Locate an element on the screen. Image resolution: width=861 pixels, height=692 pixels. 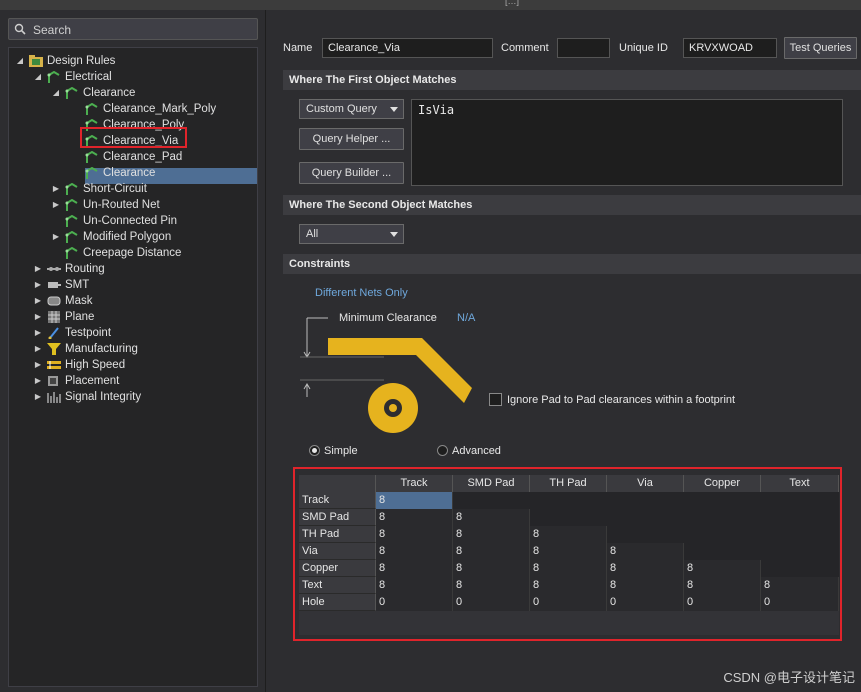
advanced-label: Advanced is located at coordinates (476, 451).